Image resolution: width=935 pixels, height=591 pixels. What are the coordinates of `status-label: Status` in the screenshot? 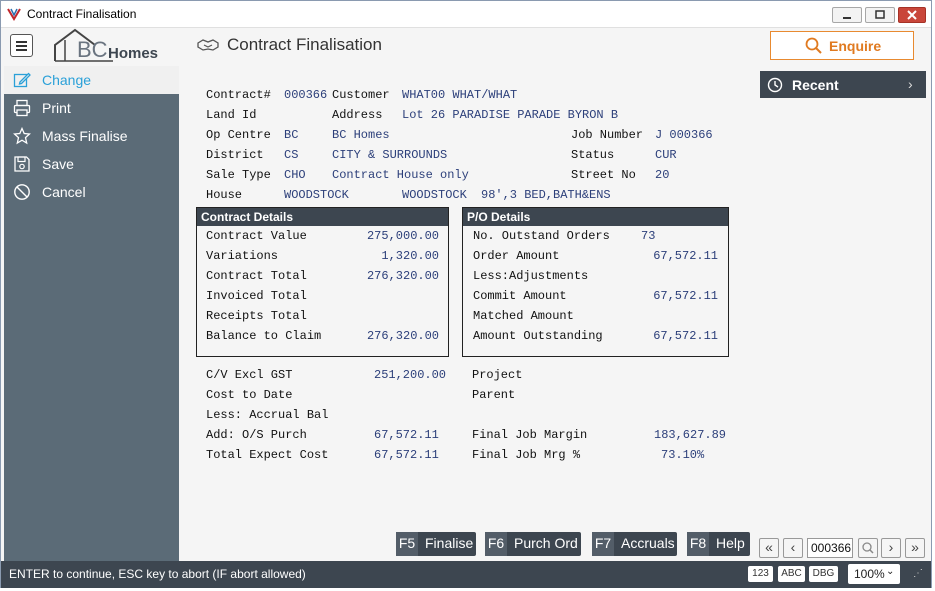 It's located at (593, 155).